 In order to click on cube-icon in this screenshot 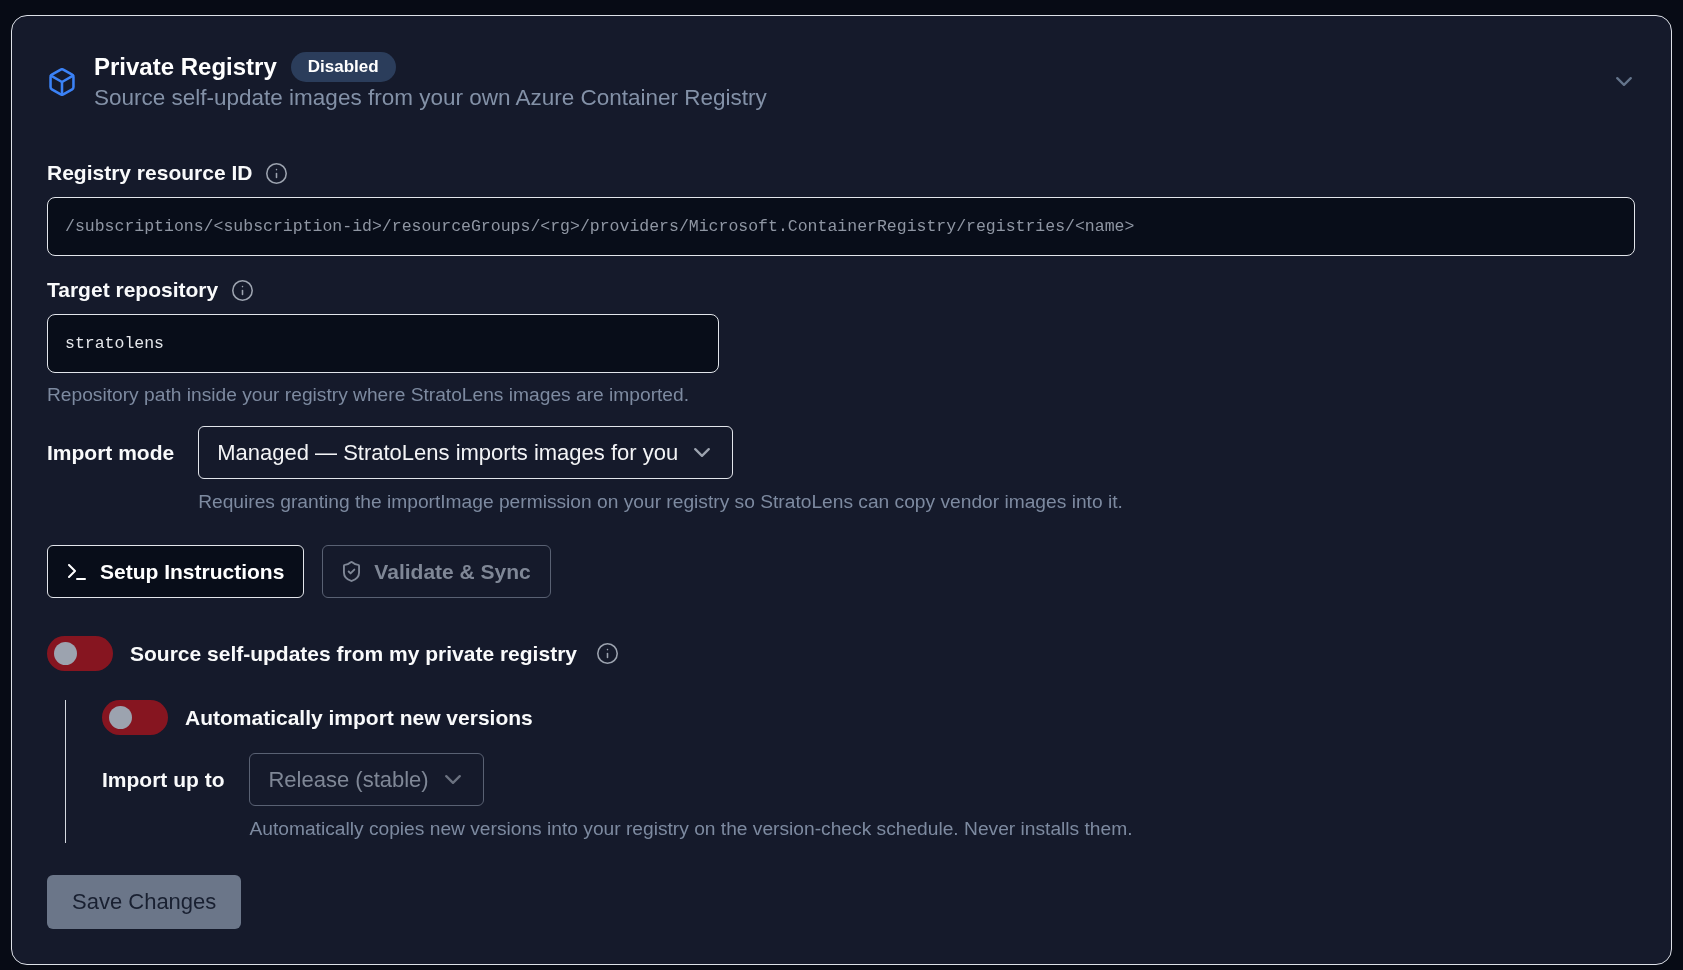, I will do `click(62, 81)`.